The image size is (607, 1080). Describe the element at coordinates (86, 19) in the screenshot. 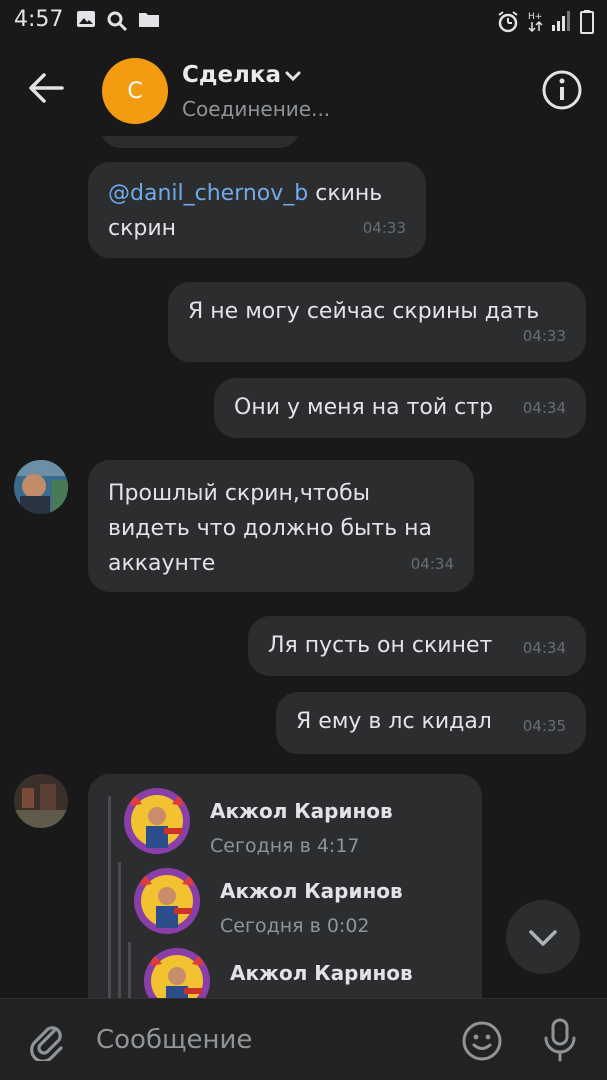

I see `image-icon` at that location.